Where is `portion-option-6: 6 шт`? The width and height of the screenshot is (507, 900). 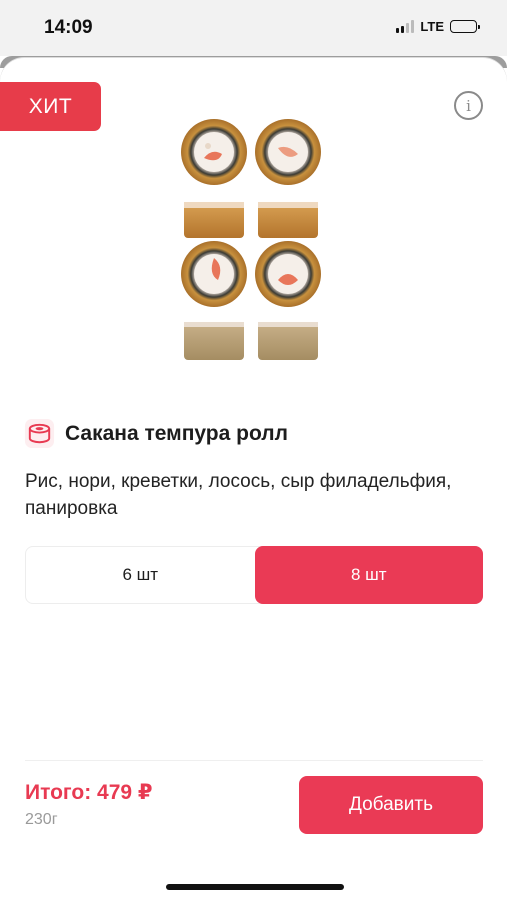
portion-option-6: 6 шт is located at coordinates (140, 575).